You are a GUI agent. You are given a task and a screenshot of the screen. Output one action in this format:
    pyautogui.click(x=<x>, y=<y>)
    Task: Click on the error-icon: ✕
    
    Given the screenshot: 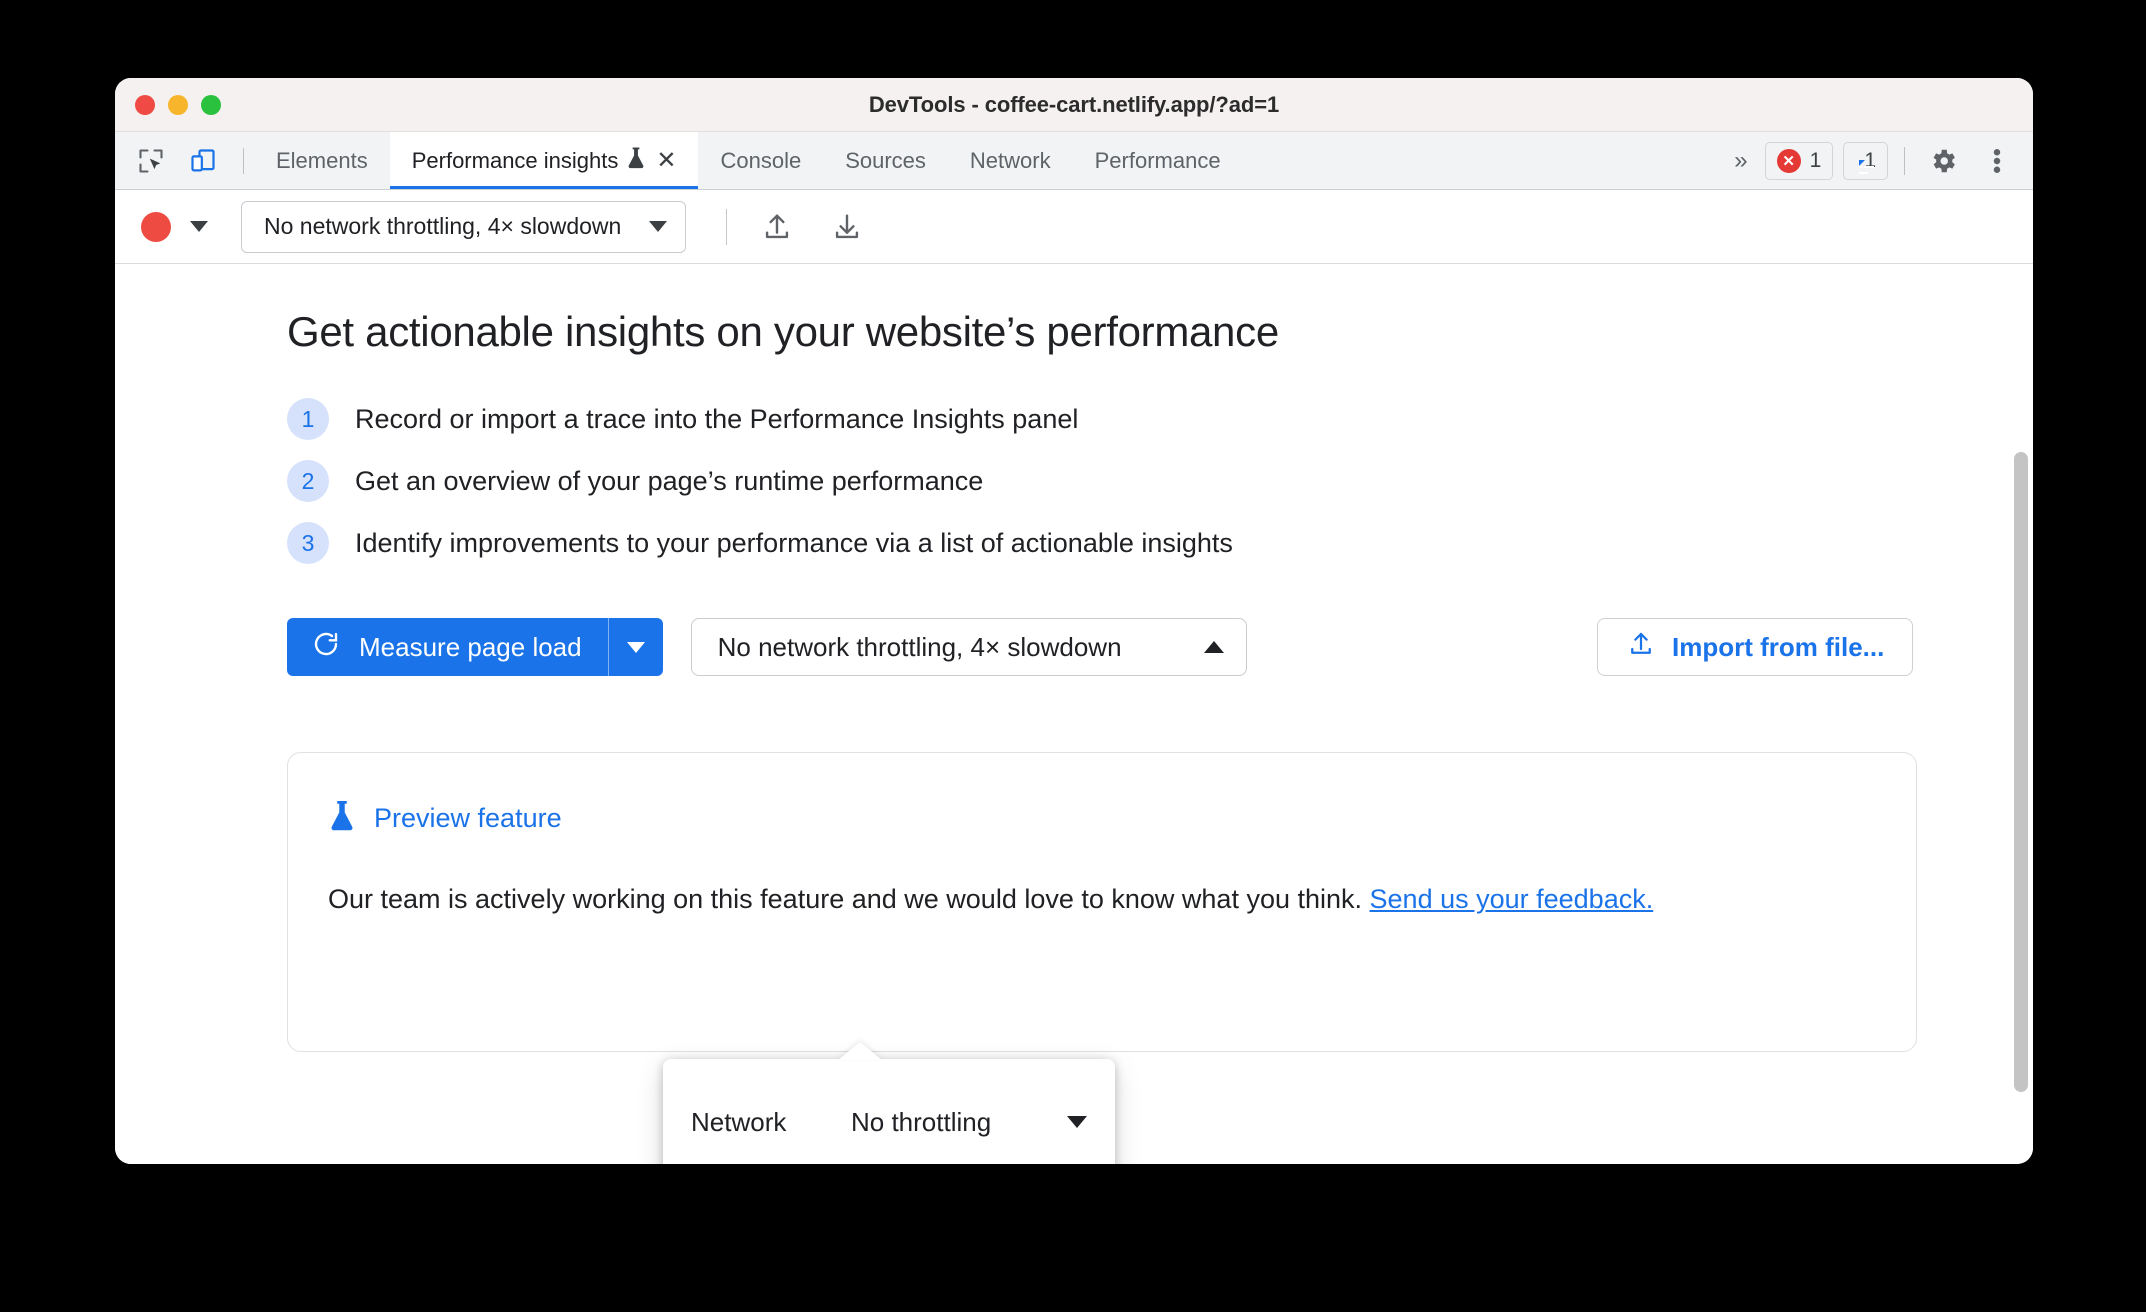 What is the action you would take?
    pyautogui.click(x=1788, y=160)
    